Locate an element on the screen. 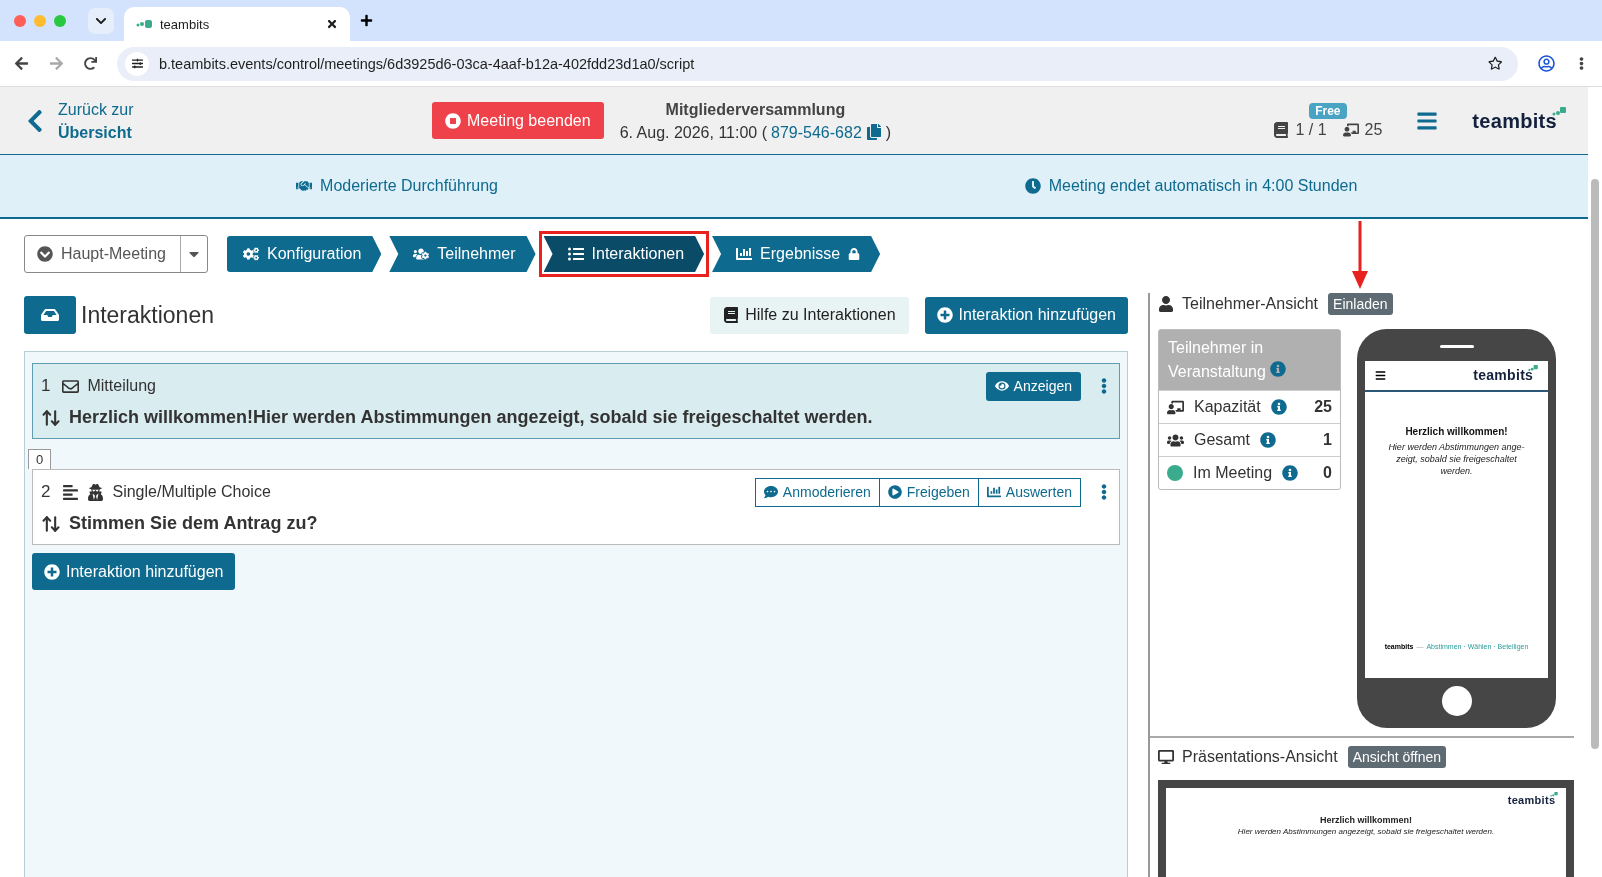 The image size is (1602, 877). close-tab-icon is located at coordinates (332, 24).